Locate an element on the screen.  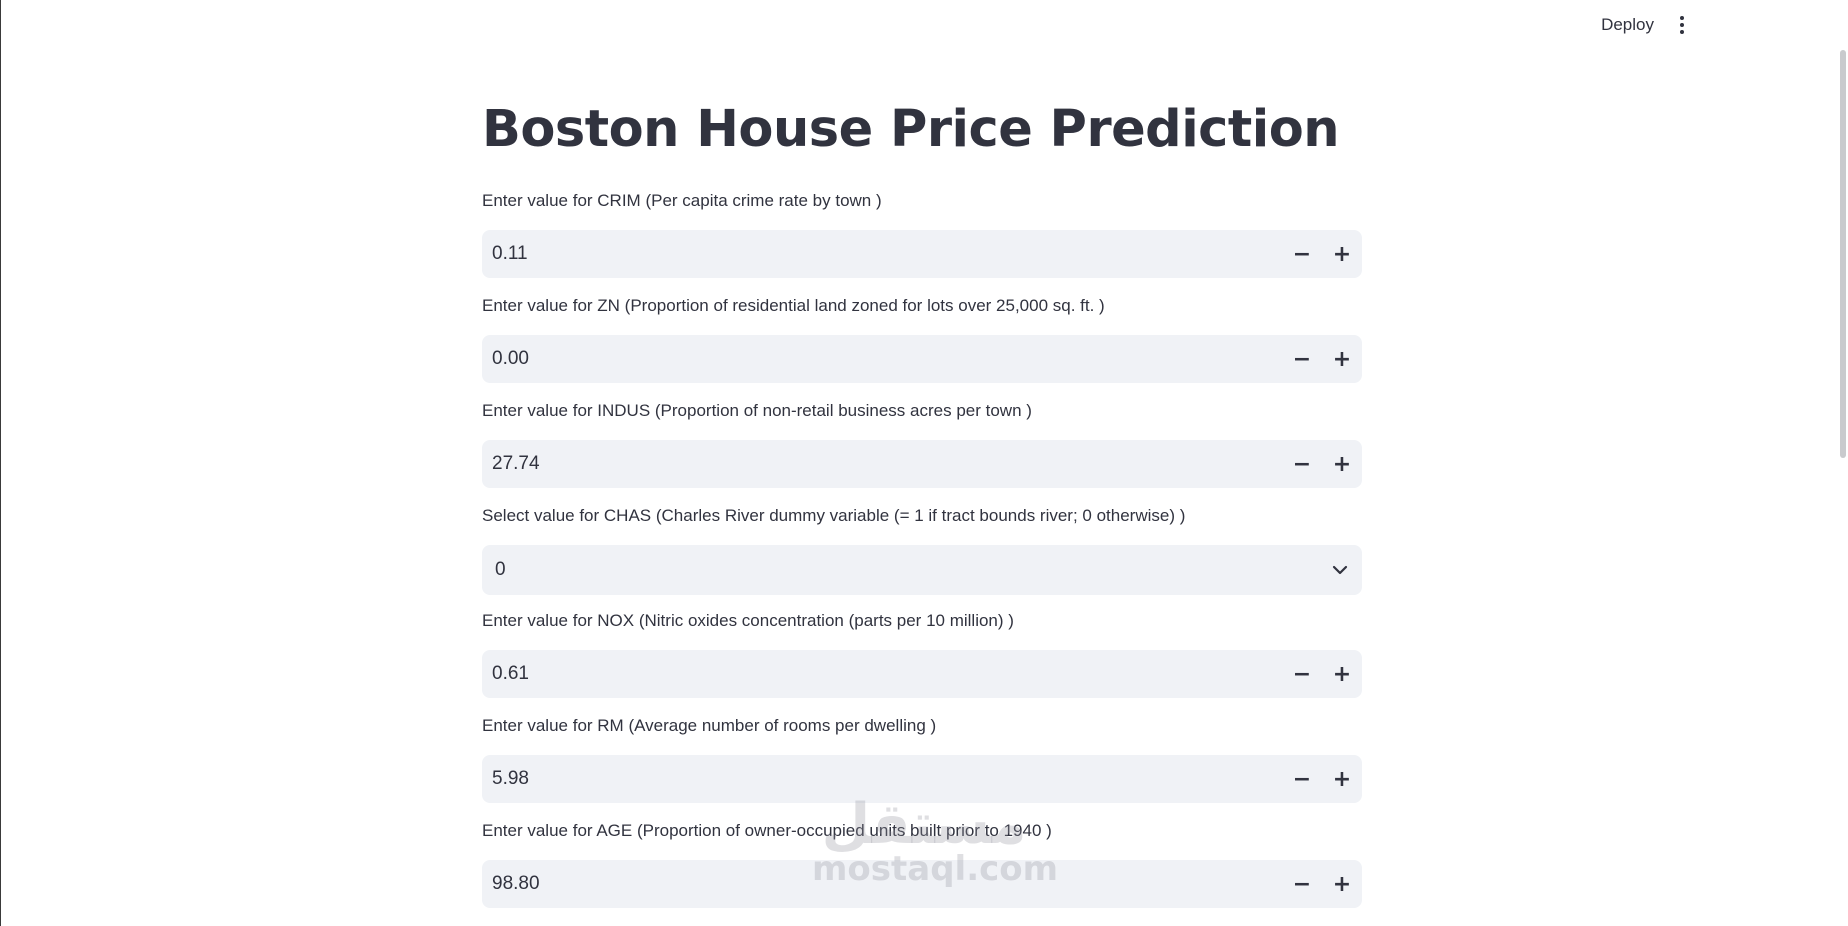
rm-input is located at coordinates (882, 779).